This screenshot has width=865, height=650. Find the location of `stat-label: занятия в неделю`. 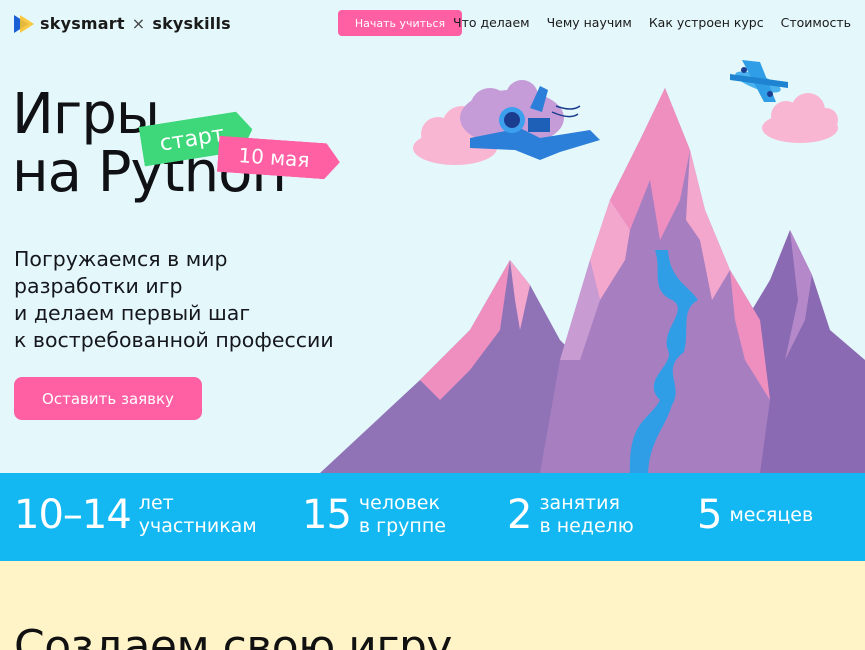

stat-label: занятия в неделю is located at coordinates (586, 515).